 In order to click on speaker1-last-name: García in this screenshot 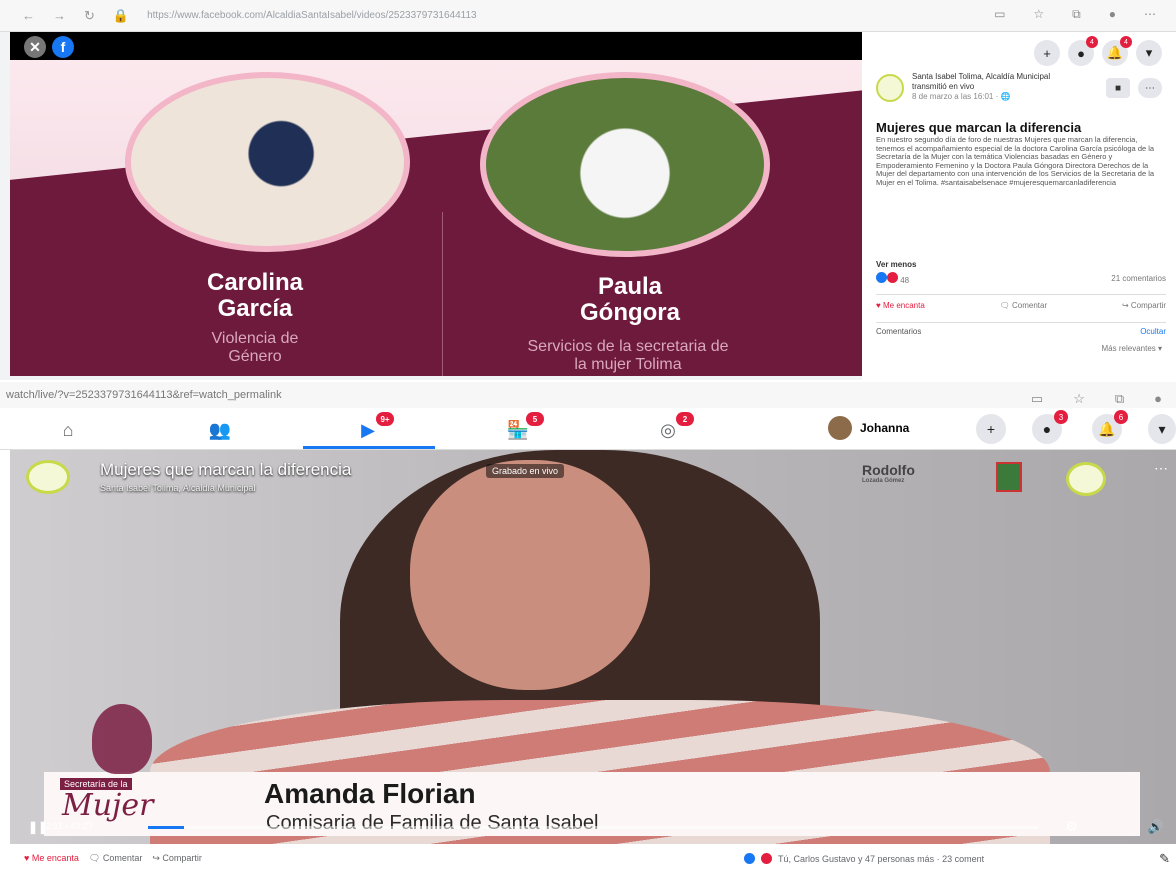, I will do `click(255, 308)`.